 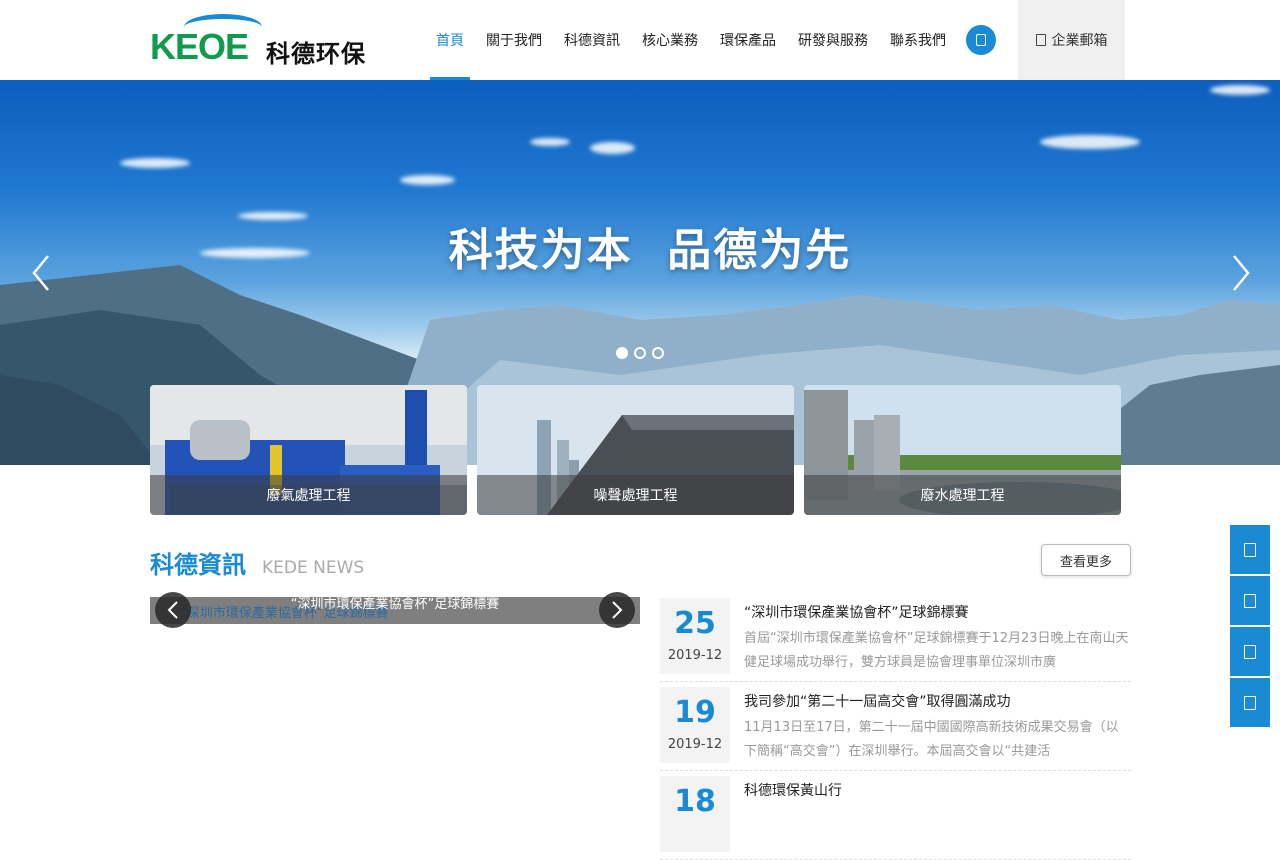 I want to click on news-date: 25 2019-12, so click(x=695, y=636).